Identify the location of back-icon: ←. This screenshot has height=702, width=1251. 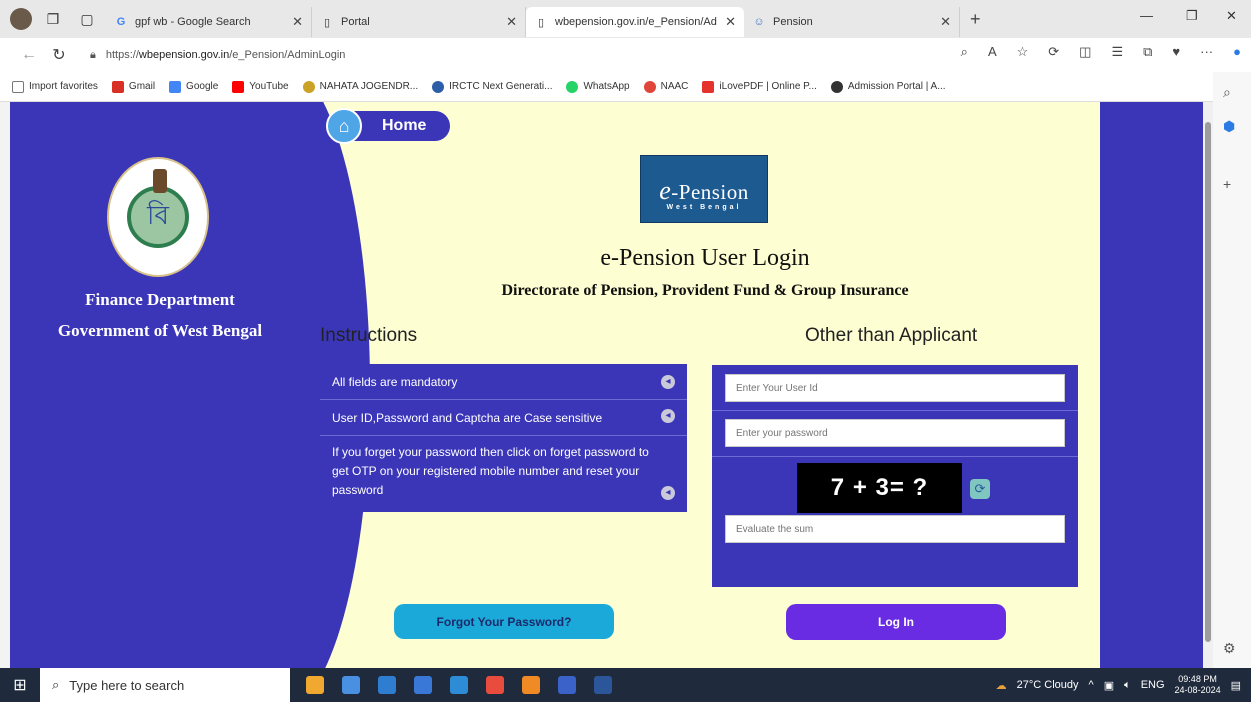
(29, 55).